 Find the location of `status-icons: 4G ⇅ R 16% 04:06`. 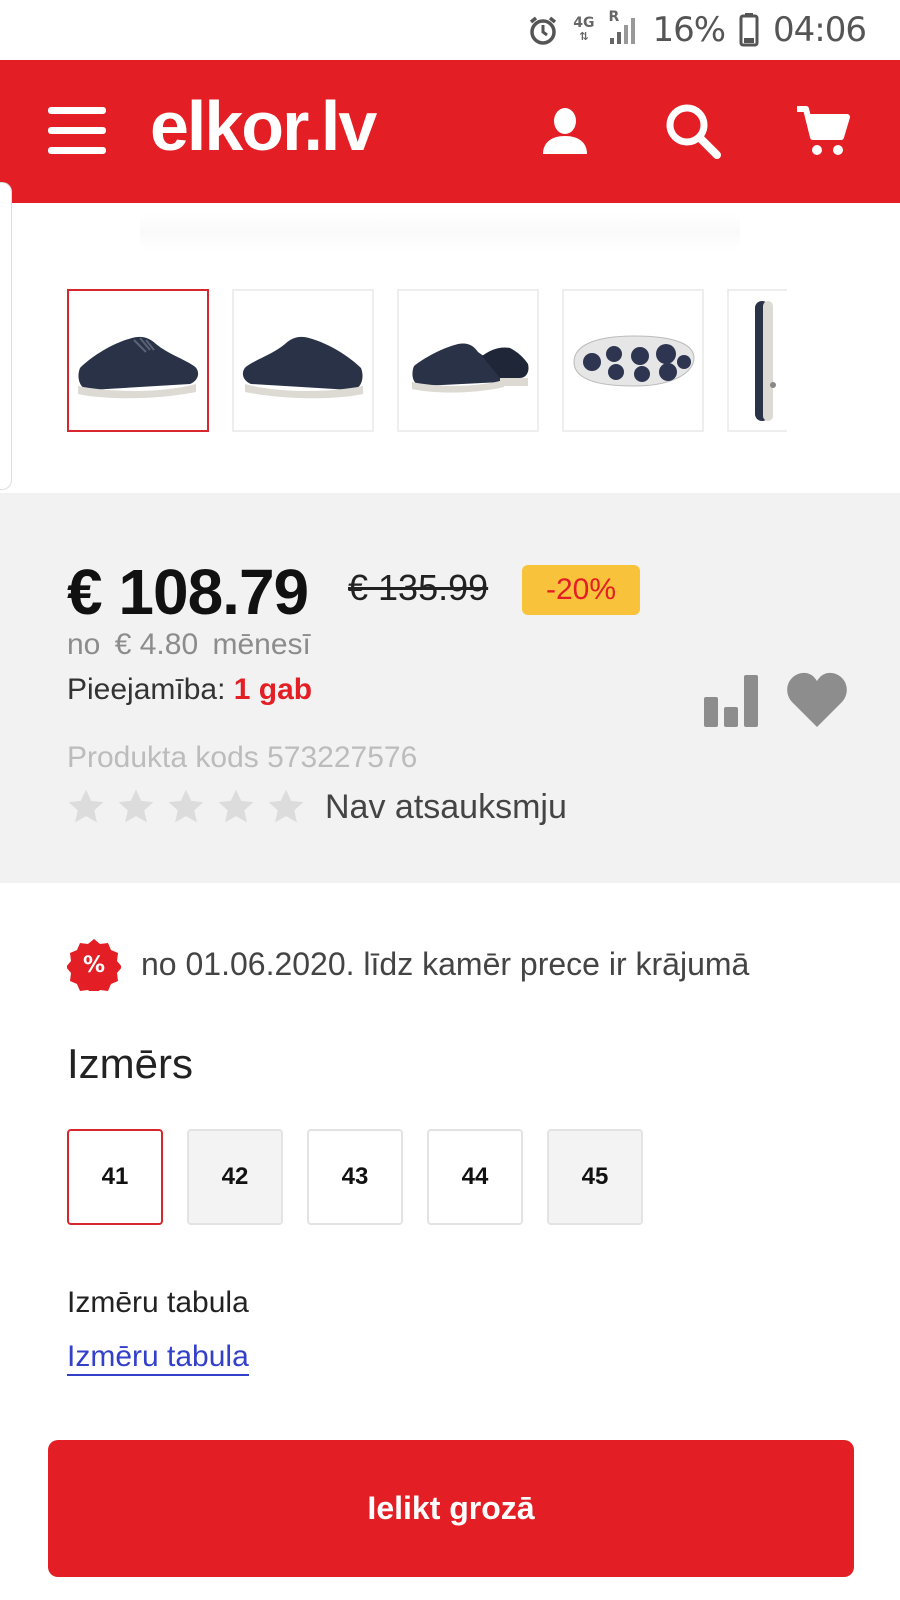

status-icons: 4G ⇅ R 16% 04:06 is located at coordinates (697, 30).